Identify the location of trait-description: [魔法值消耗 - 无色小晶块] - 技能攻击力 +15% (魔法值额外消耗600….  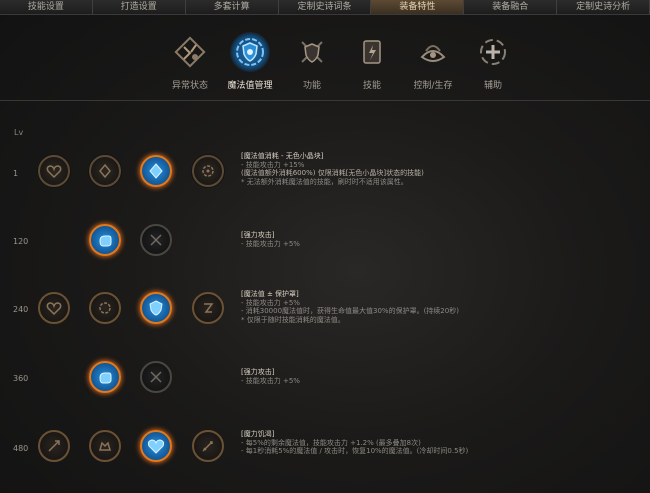
(441, 169).